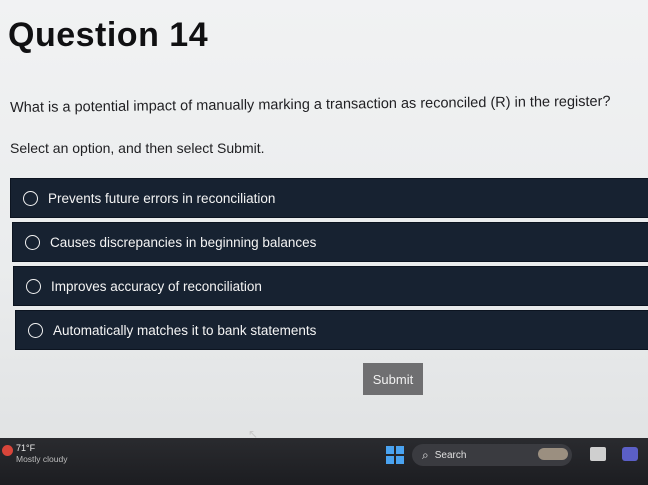 The image size is (648, 485). Describe the element at coordinates (7, 450) in the screenshot. I see `weather-icon` at that location.